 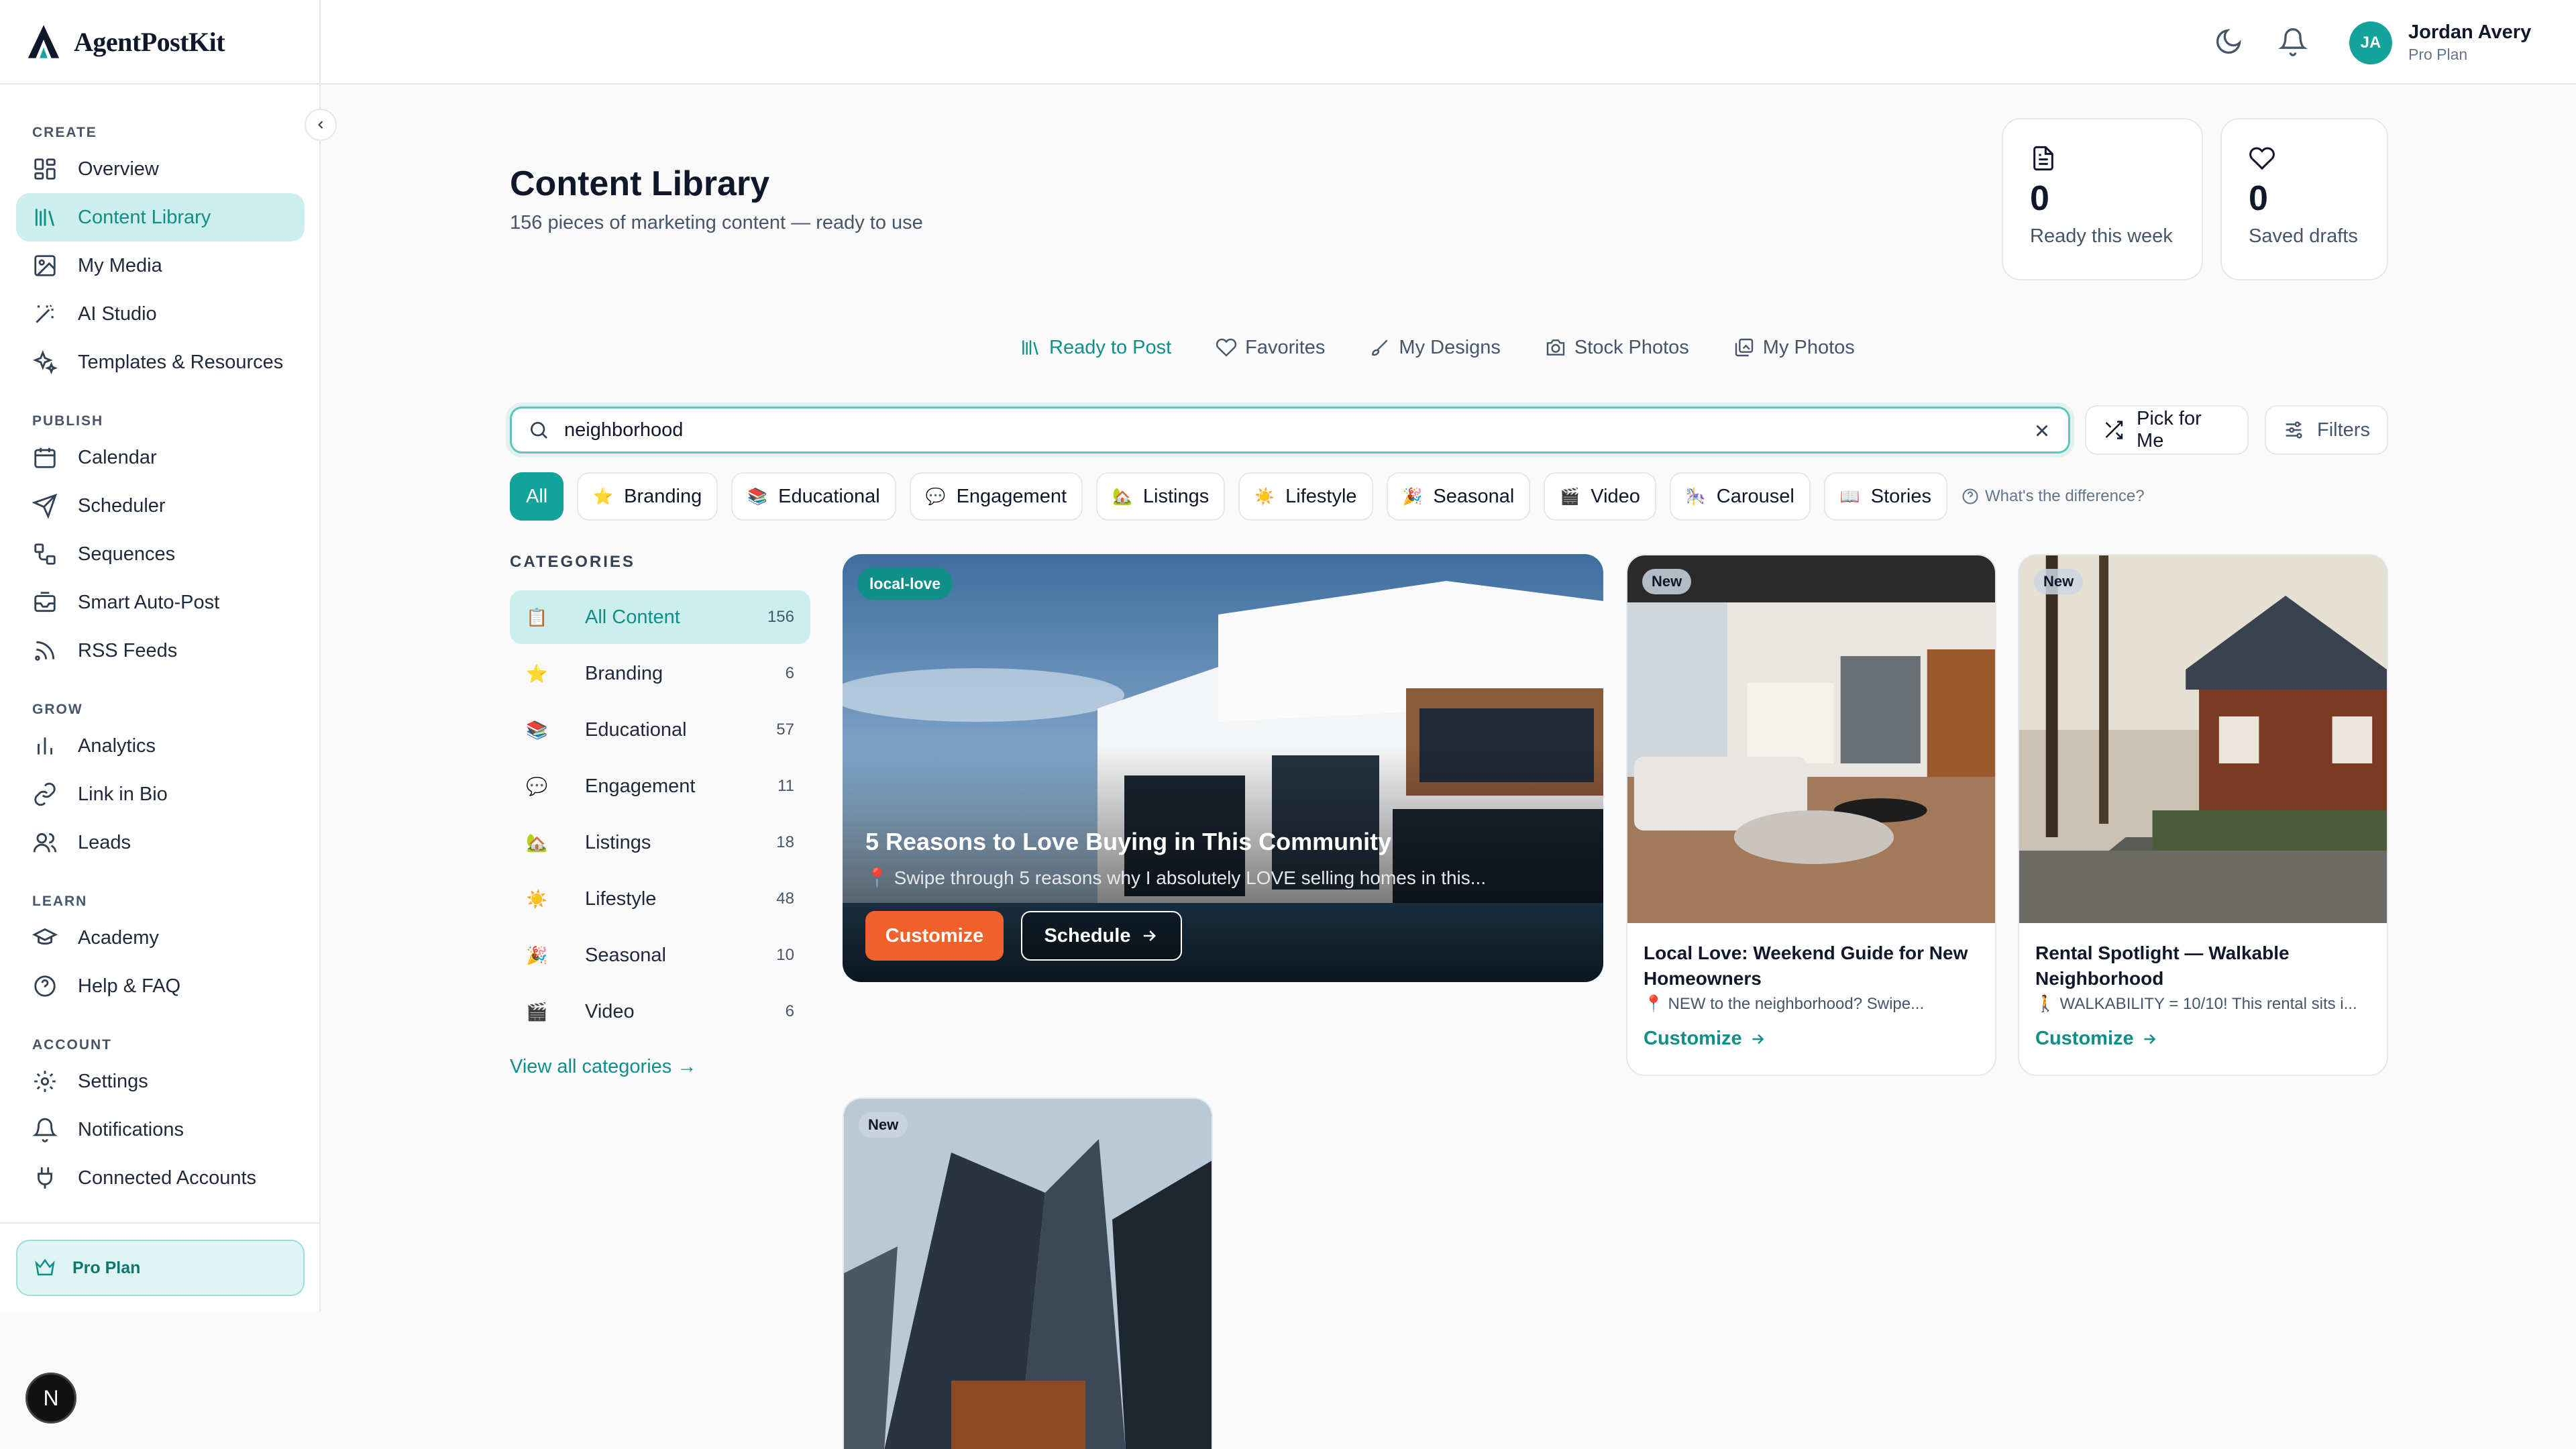 I want to click on sidebar-item-ai-studio: AI Studio, so click(x=160, y=314).